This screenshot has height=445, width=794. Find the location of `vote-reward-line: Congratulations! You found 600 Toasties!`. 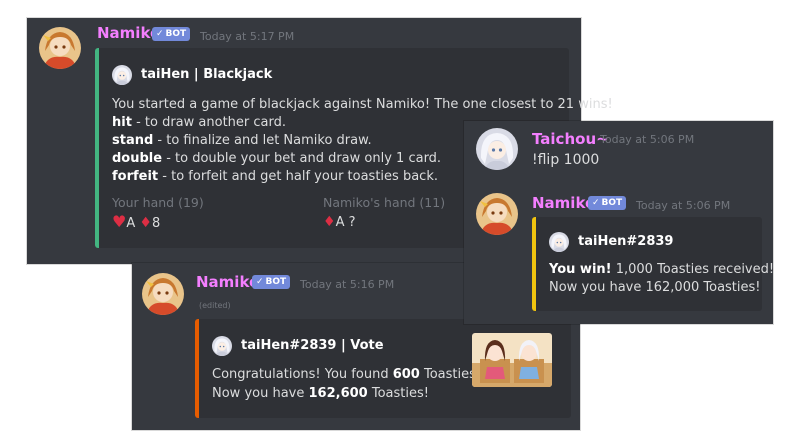

vote-reward-line: Congratulations! You found 600 Toasties! is located at coordinates (347, 374).